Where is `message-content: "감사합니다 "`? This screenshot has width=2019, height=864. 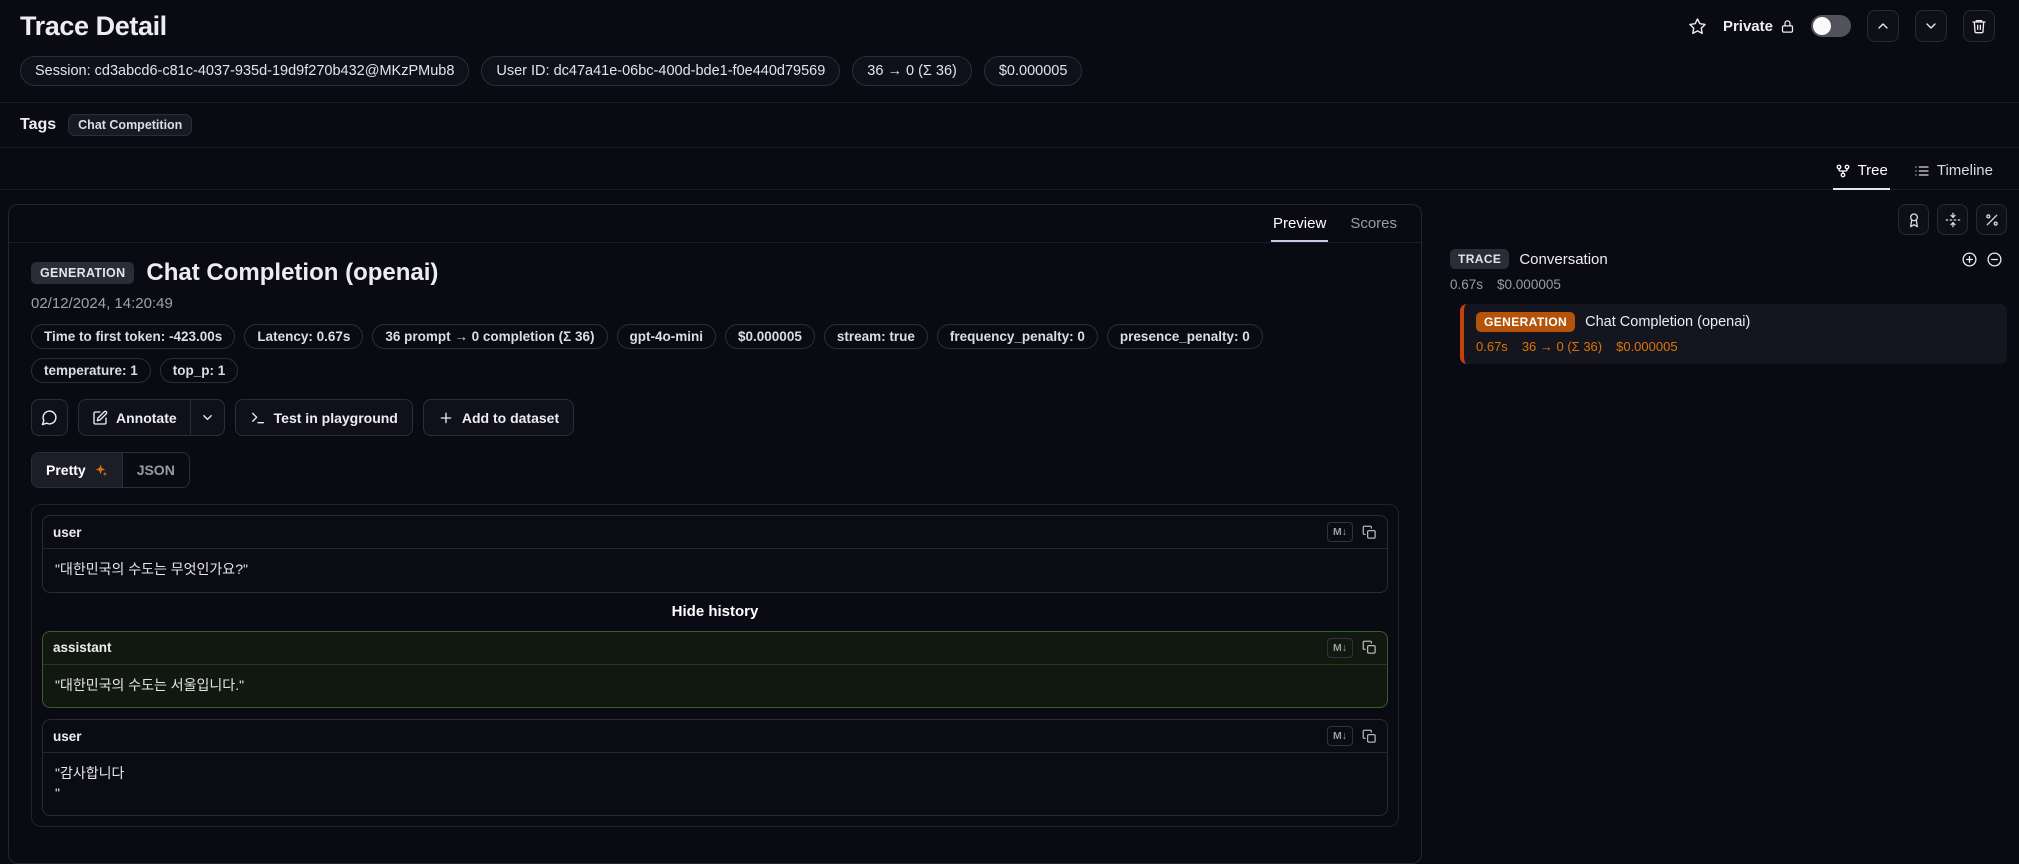 message-content: "감사합니다 " is located at coordinates (90, 783).